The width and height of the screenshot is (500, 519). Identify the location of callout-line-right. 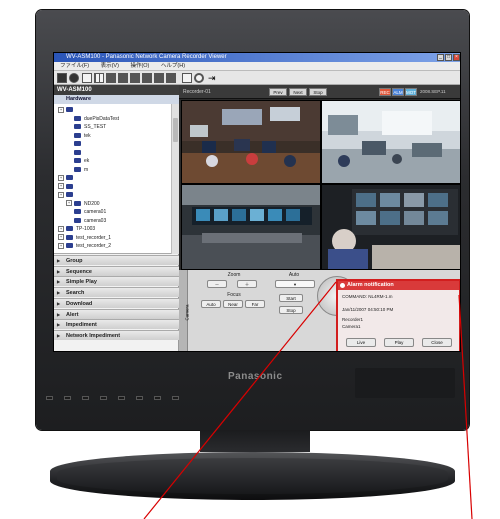
(465, 406).